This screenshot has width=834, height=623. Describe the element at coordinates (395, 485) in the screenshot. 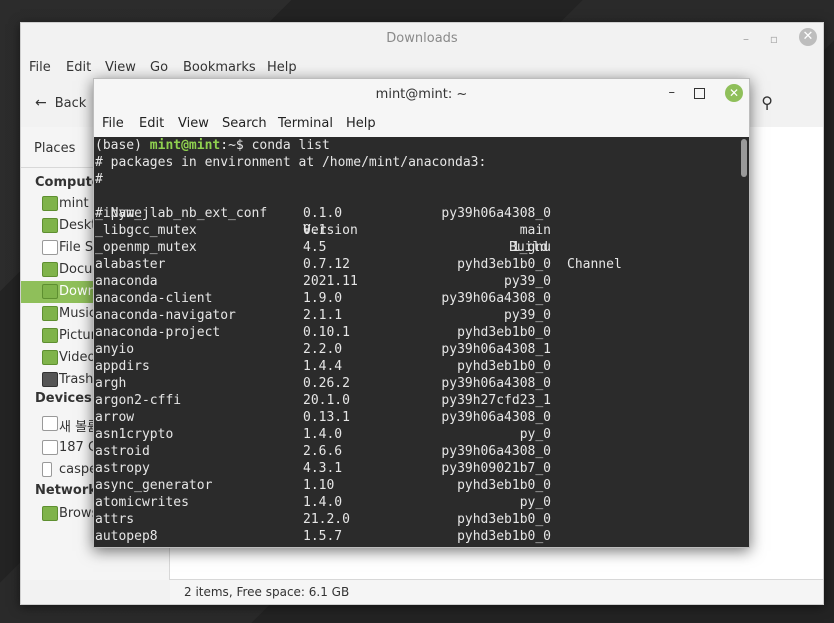

I see `package-row: async_generator 1.10 pyhd3eb1b0_0` at that location.